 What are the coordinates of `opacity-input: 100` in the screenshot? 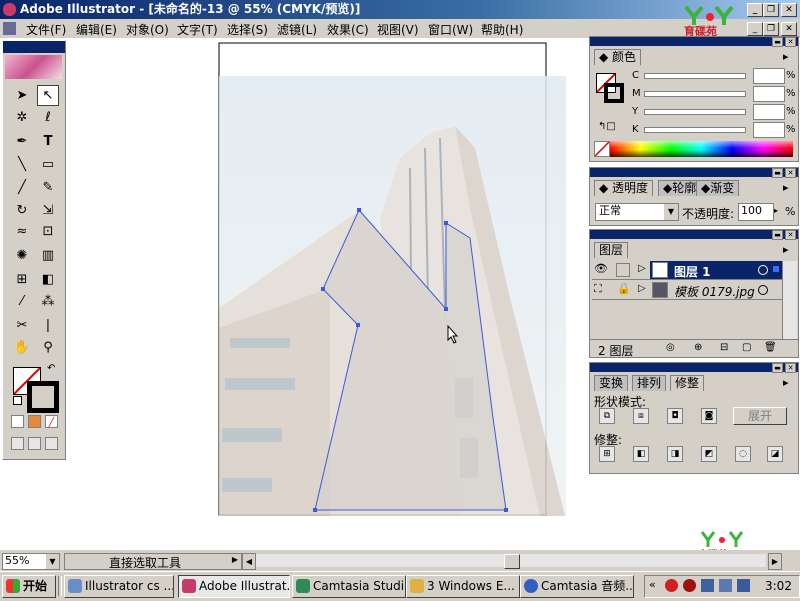 It's located at (756, 212).